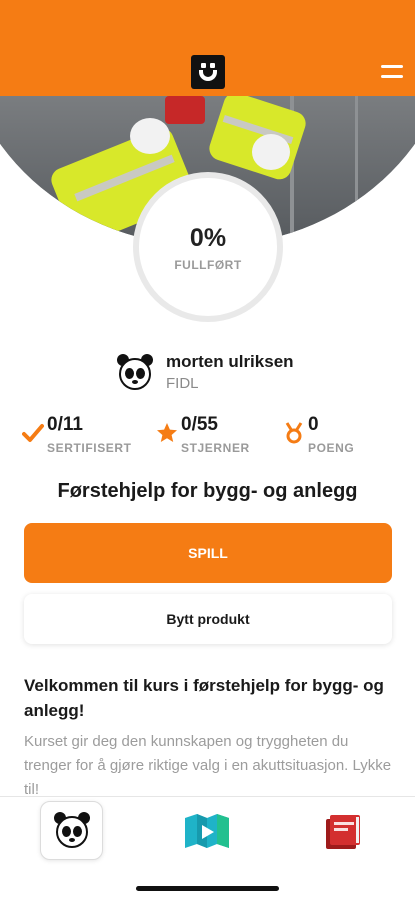 The width and height of the screenshot is (415, 900). Describe the element at coordinates (89, 448) in the screenshot. I see `stat-label: SERTIFISERT` at that location.